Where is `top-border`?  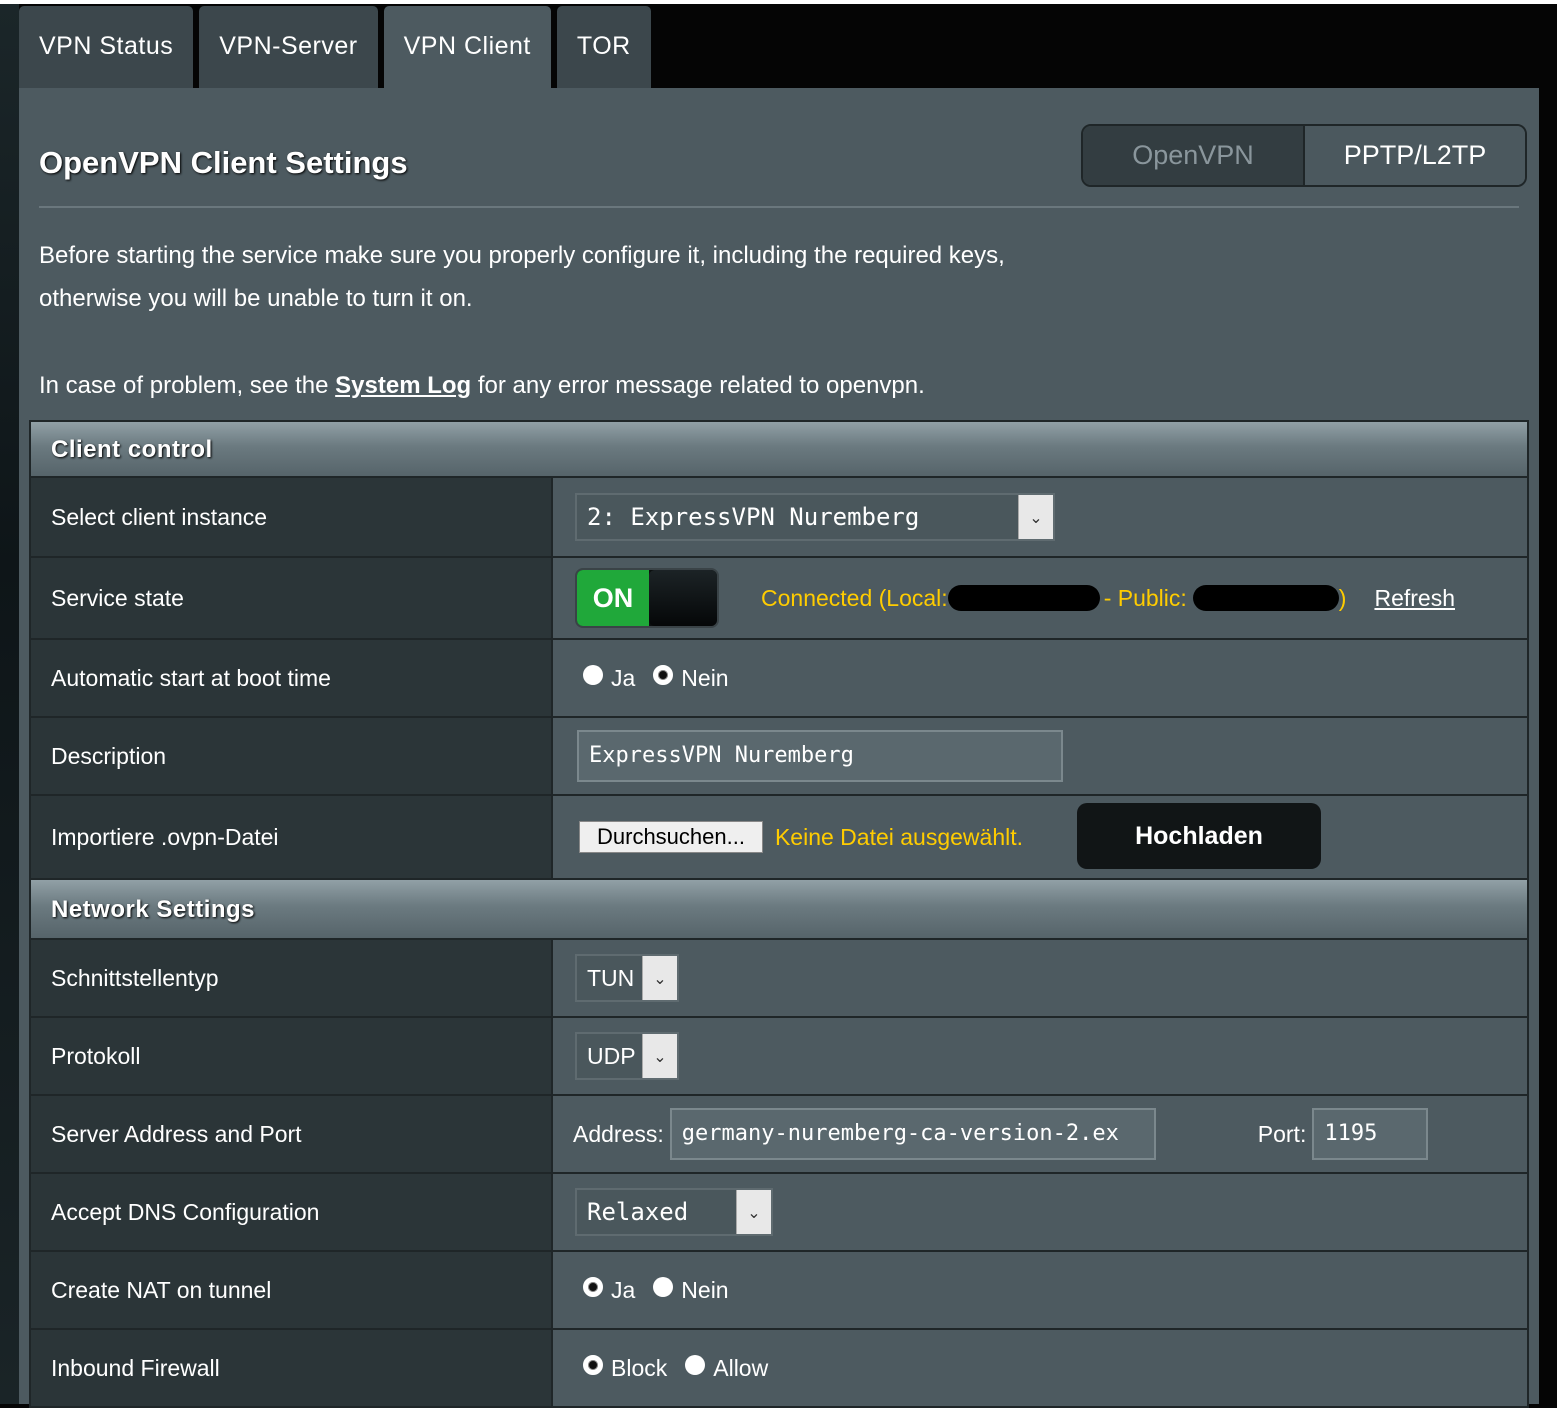
top-border is located at coordinates (778, 2).